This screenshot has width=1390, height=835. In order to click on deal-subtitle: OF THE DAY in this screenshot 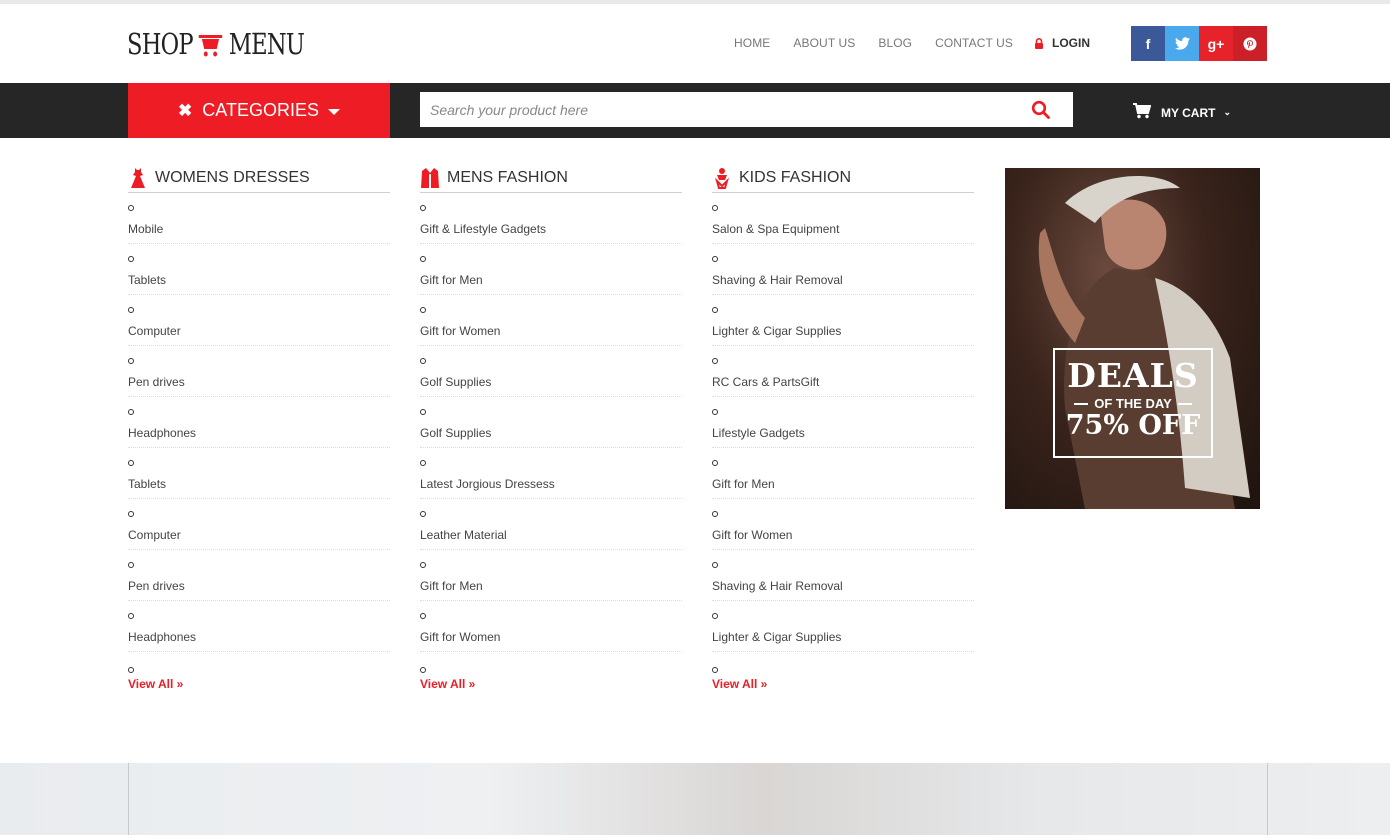, I will do `click(1133, 403)`.